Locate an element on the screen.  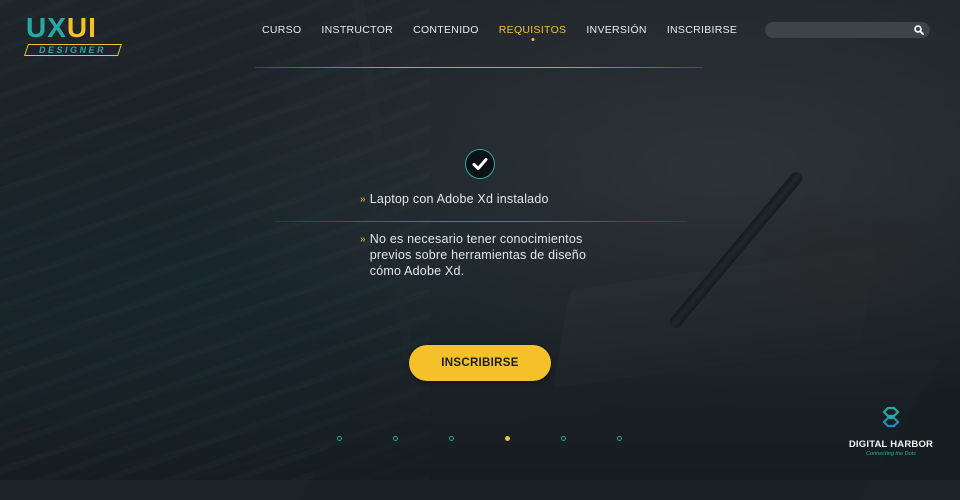
inscribirse-button: INSCRIBIRSE is located at coordinates (480, 363).